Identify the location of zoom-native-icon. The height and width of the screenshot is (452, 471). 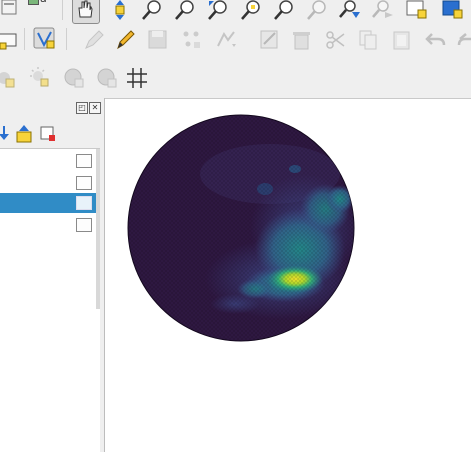
(317, 11).